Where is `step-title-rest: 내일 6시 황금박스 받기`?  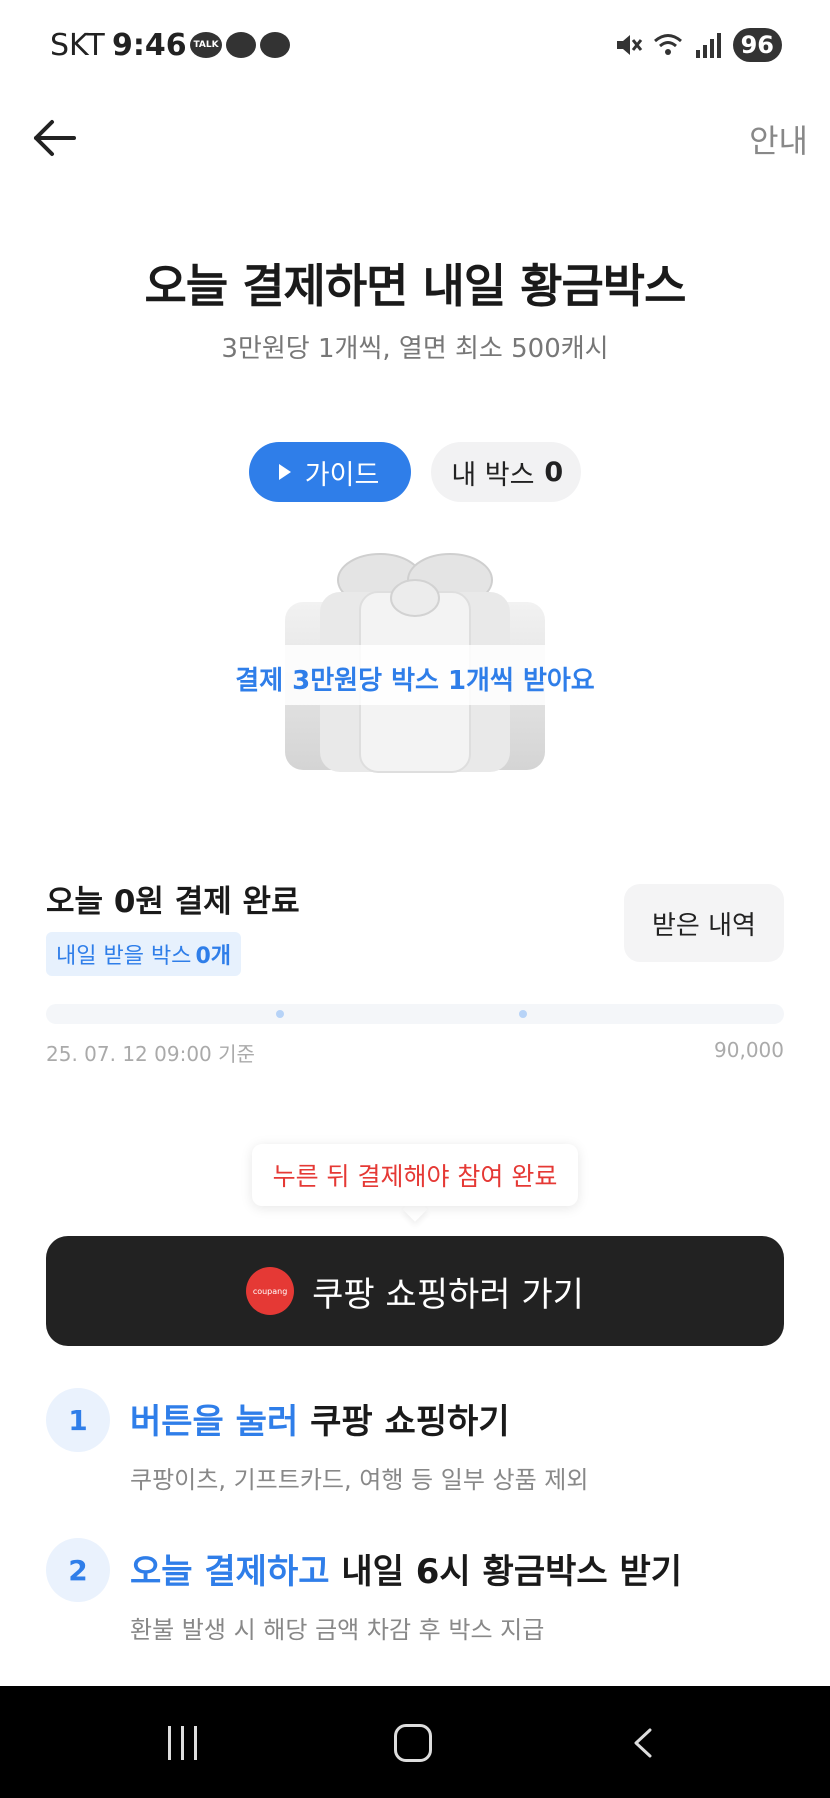
step-title-rest: 내일 6시 황금박스 받기 is located at coordinates (506, 1572).